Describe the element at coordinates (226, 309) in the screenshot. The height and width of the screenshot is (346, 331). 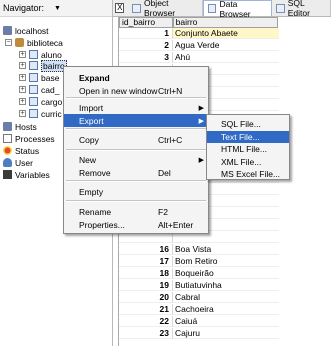
I see `cell-bairro: Cachoeira` at that location.